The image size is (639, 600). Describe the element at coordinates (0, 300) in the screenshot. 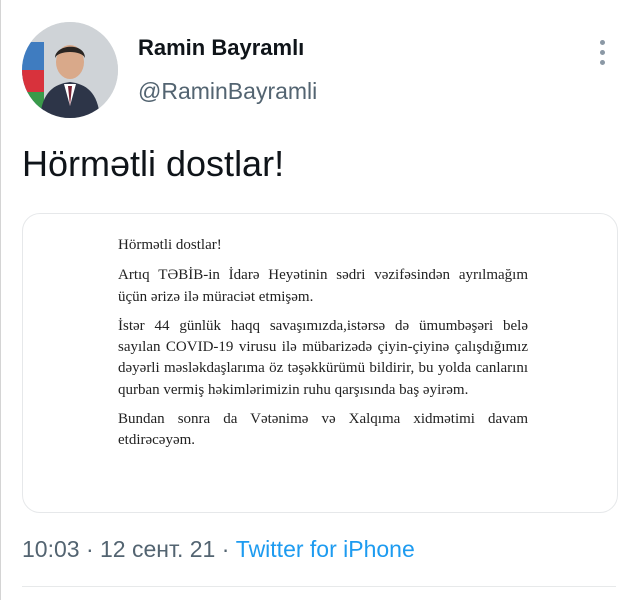

I see `left-border` at that location.